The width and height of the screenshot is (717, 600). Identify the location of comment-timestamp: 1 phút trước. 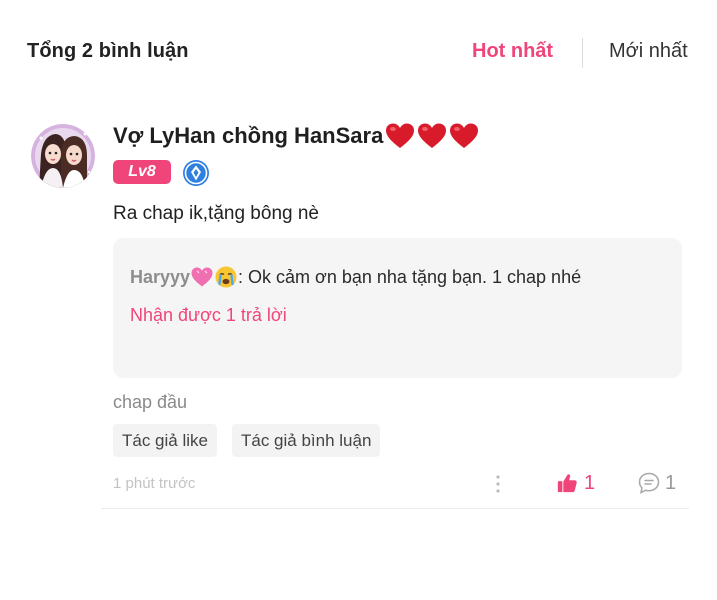
(154, 483).